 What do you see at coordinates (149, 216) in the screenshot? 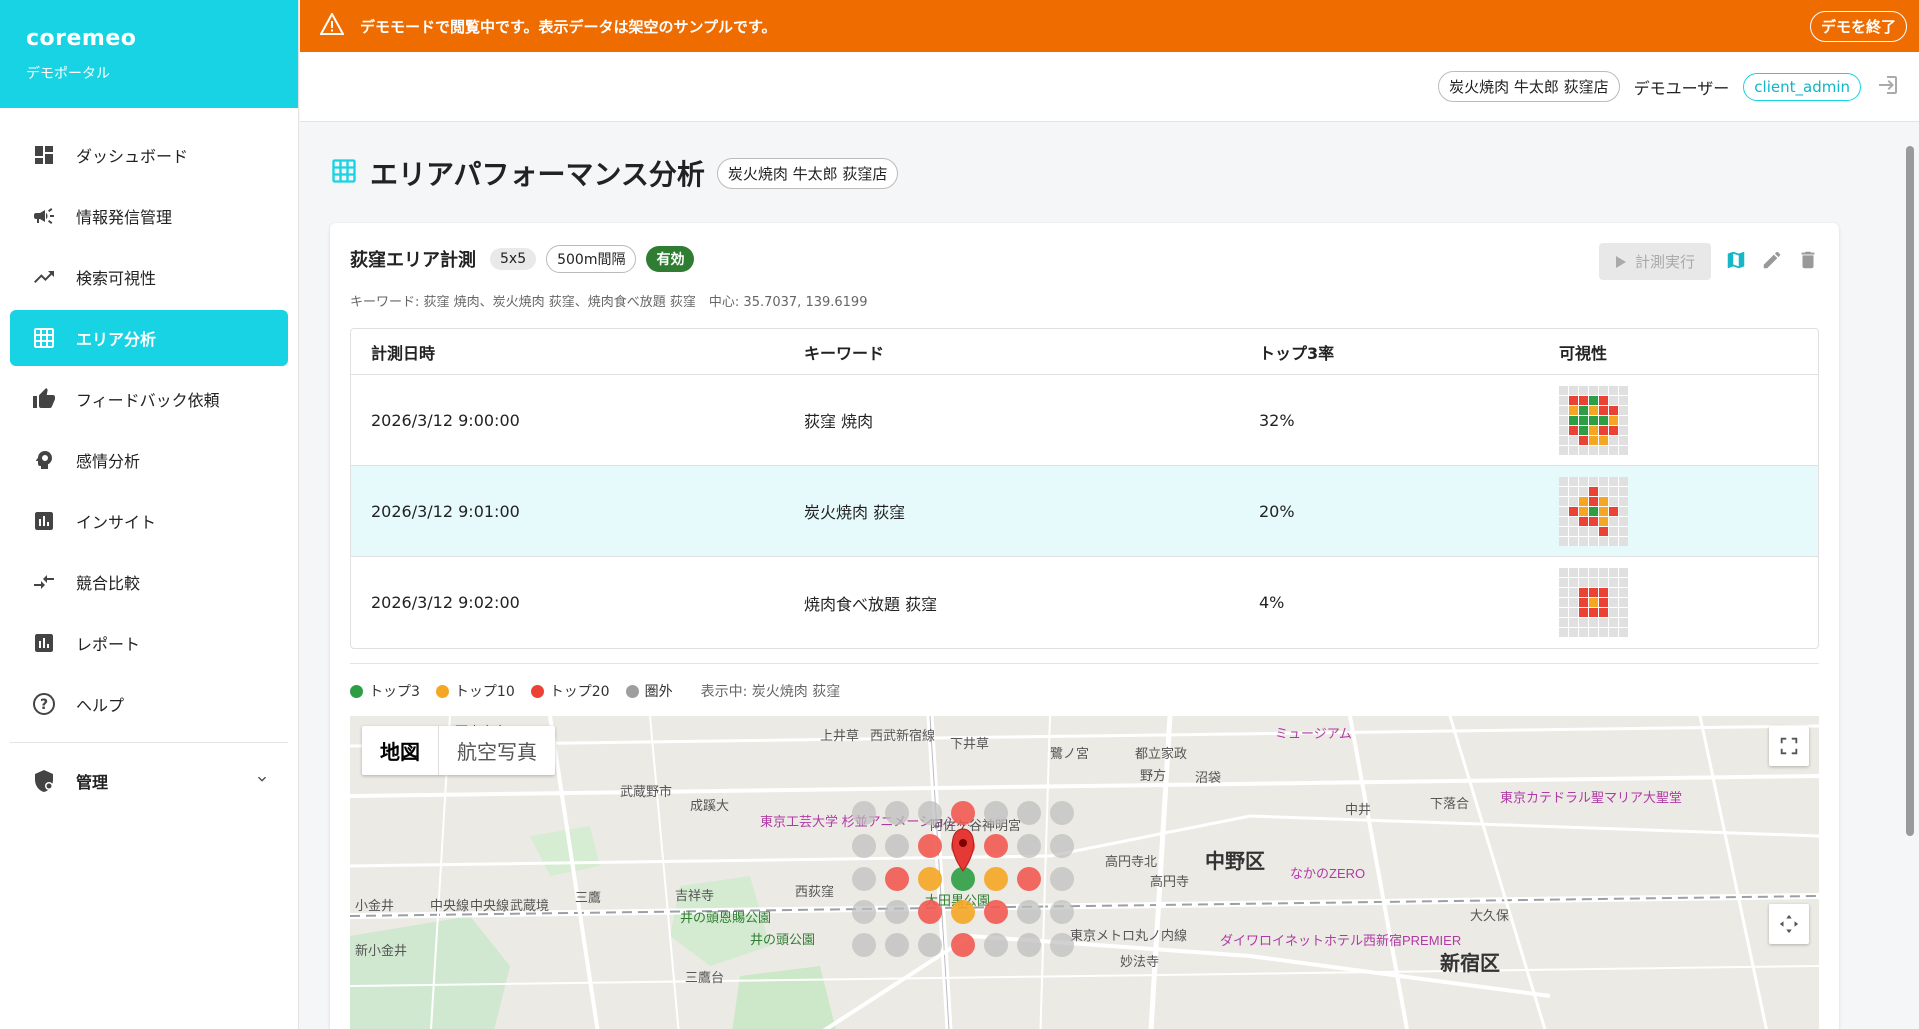
I see `sidebar-item-publishing: 情報発信管理` at bounding box center [149, 216].